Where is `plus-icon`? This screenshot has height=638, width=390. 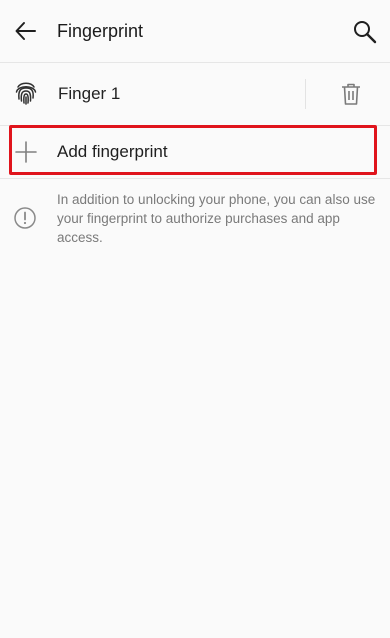
plus-icon is located at coordinates (26, 152).